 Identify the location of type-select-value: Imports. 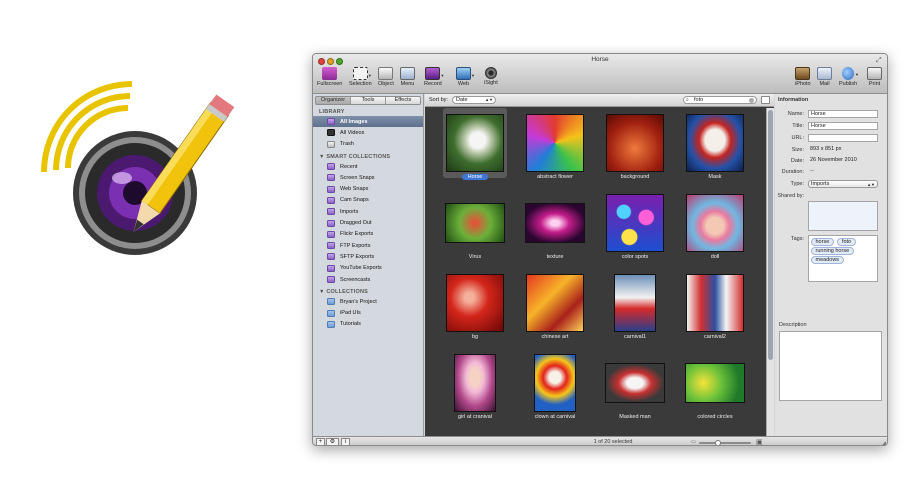
(820, 184).